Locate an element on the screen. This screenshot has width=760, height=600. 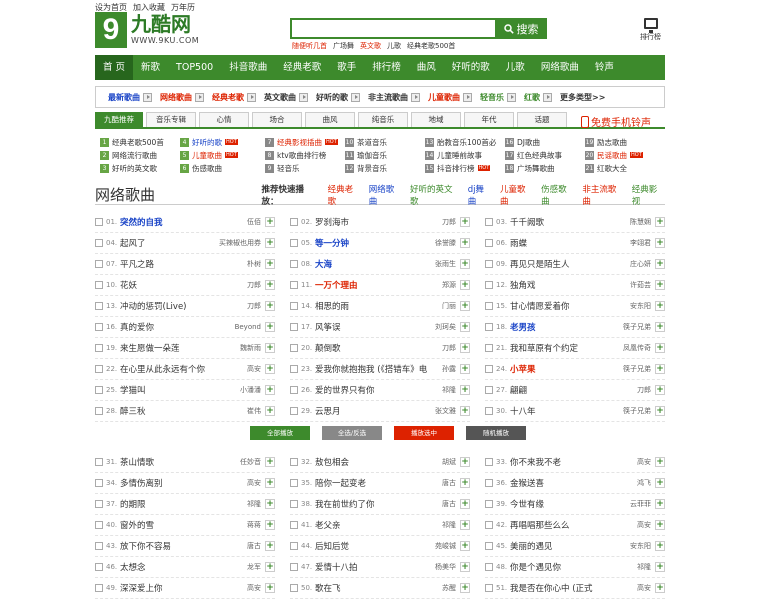
song-artist: 龙军 is located at coordinates (254, 567).